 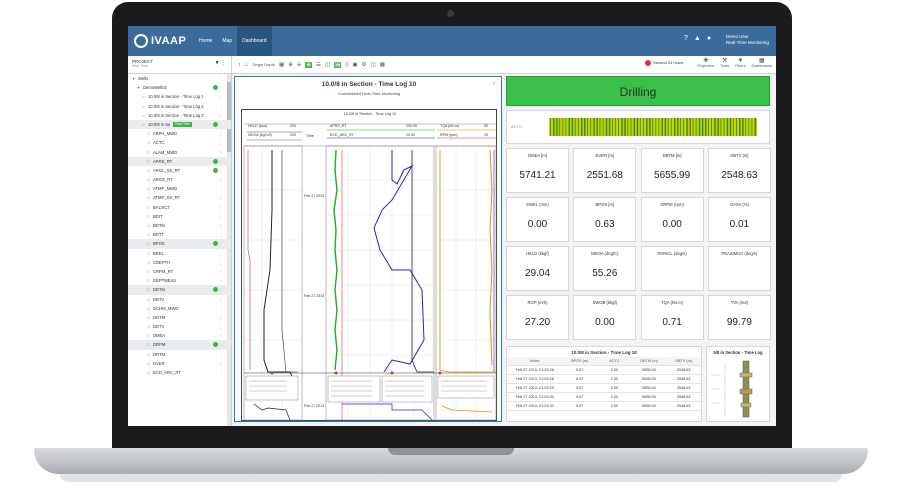 I want to click on tree-item: □ BDTT ⋮, so click(x=179, y=234).